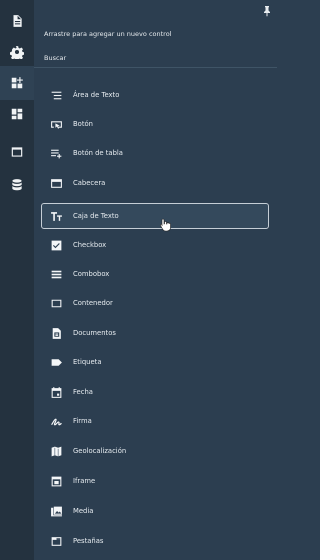 The height and width of the screenshot is (560, 320). What do you see at coordinates (89, 183) in the screenshot?
I see `control-label: Cabecera` at bounding box center [89, 183].